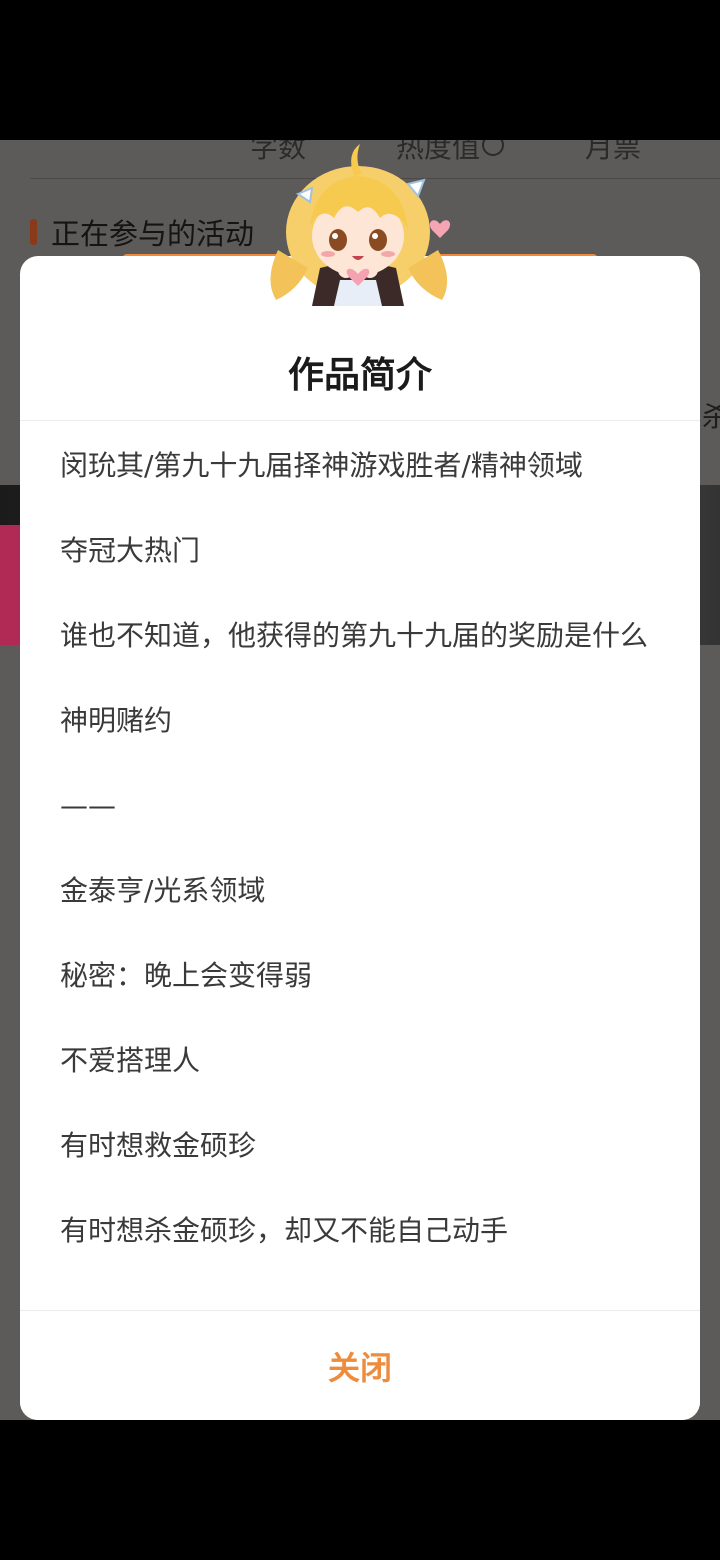  Describe the element at coordinates (359, 375) in the screenshot. I see `dialog-title: 作品简介` at that location.